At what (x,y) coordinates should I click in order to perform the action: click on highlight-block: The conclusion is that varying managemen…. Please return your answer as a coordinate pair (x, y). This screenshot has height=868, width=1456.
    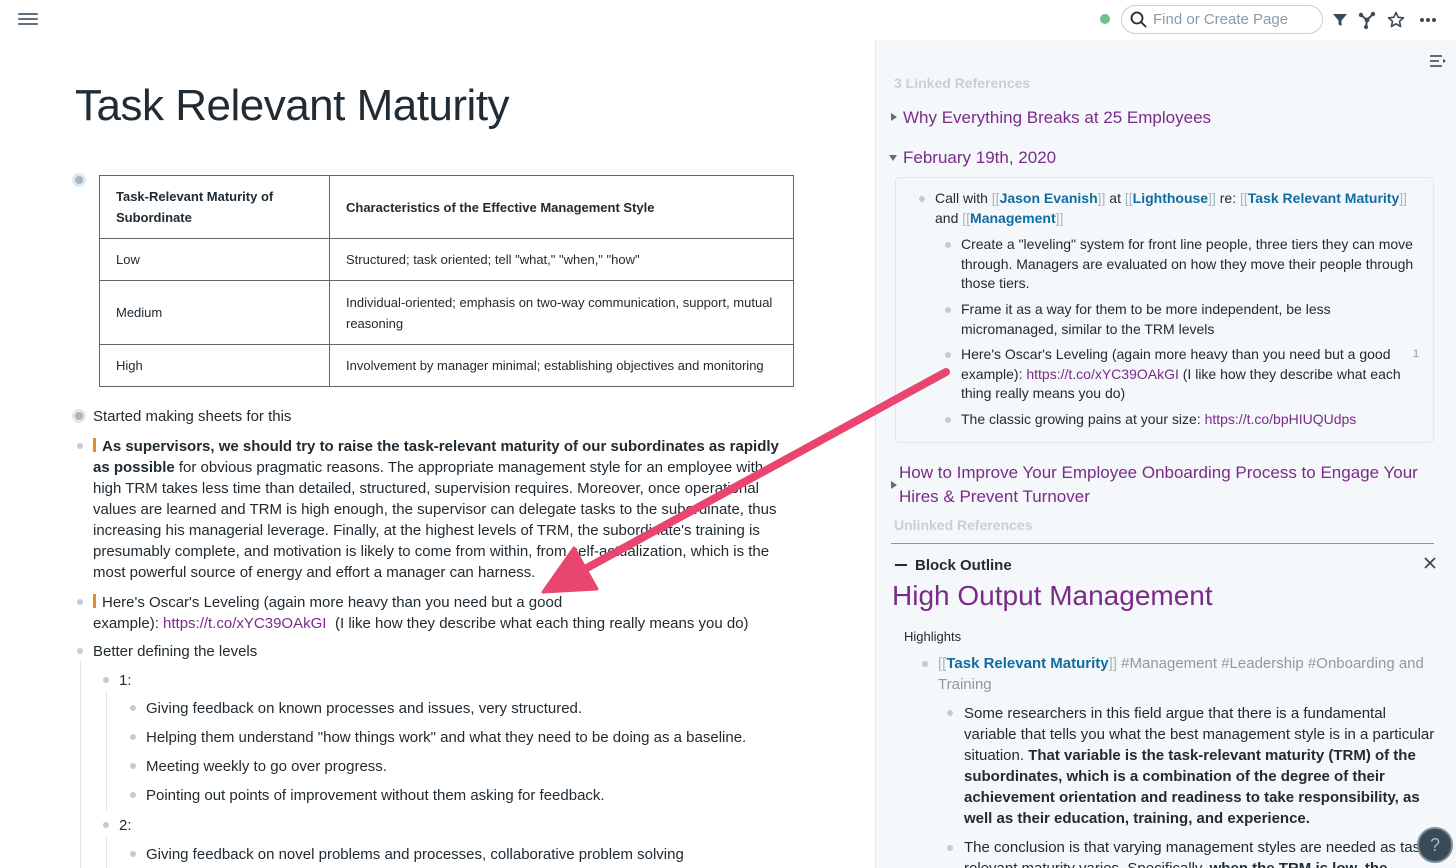
    Looking at the image, I should click on (1203, 852).